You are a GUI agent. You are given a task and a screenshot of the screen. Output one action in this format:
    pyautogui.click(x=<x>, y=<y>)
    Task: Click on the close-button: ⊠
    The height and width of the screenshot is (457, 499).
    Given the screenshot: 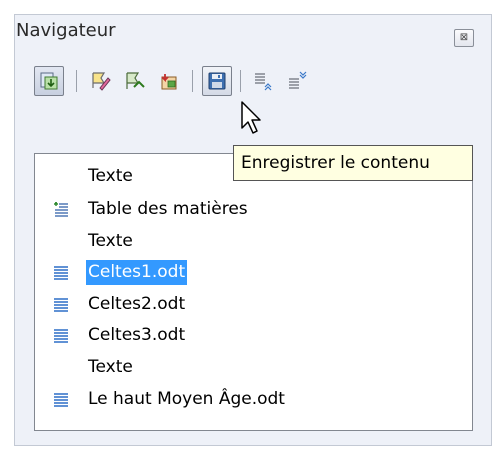 What is the action you would take?
    pyautogui.click(x=464, y=38)
    